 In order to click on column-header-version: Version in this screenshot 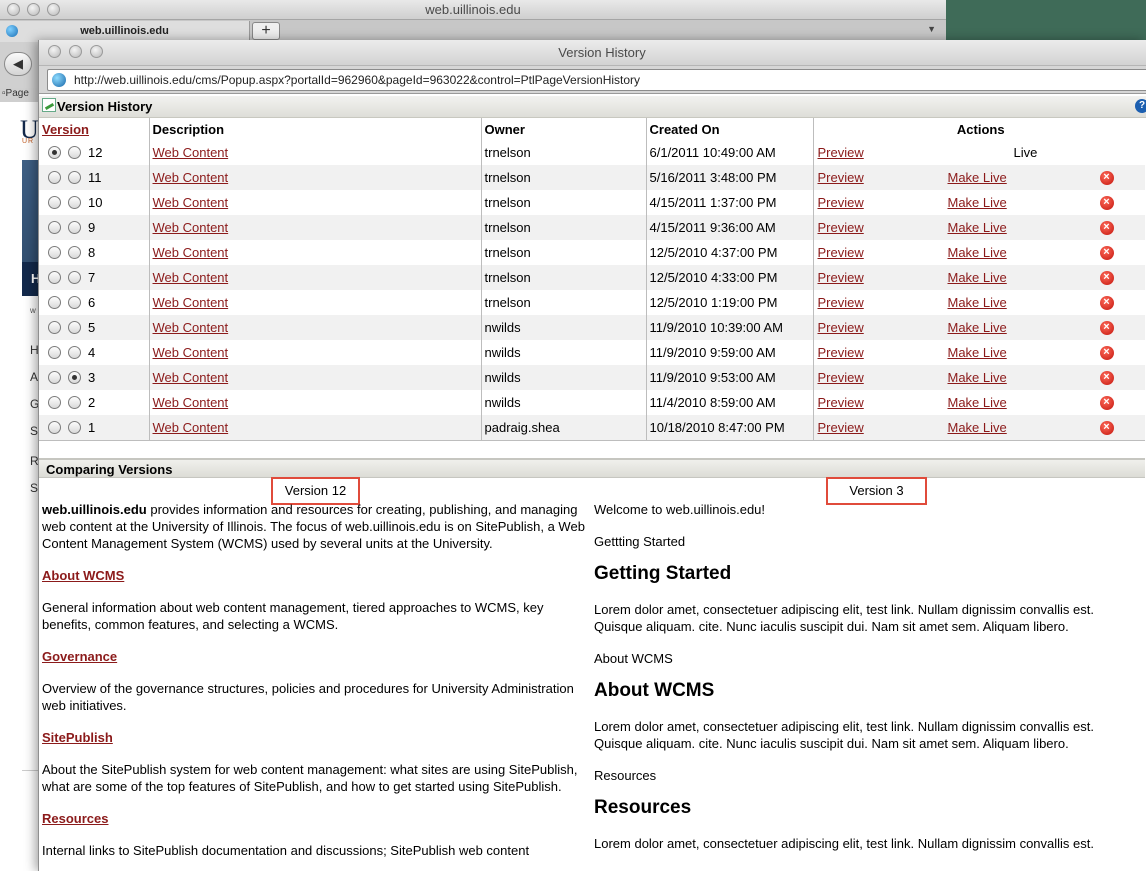, I will do `click(94, 129)`.